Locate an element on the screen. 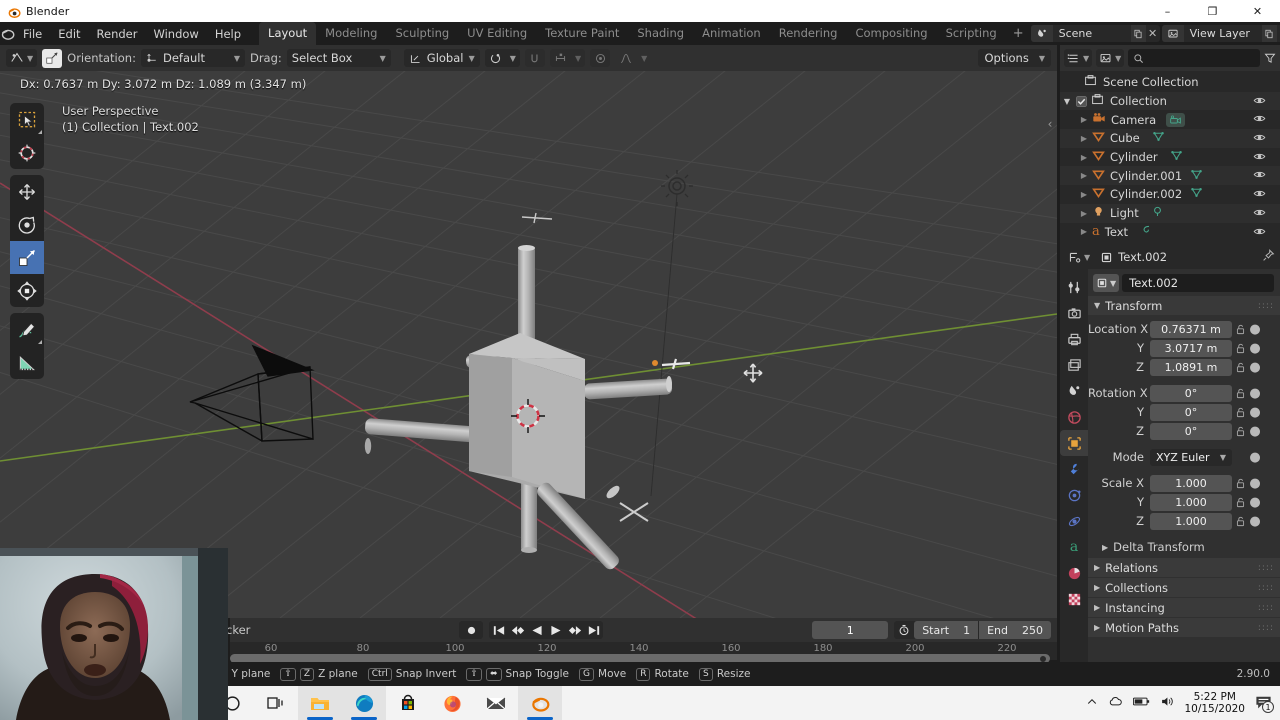 The width and height of the screenshot is (1280, 720). blender-taskbar-icon is located at coordinates (540, 703).